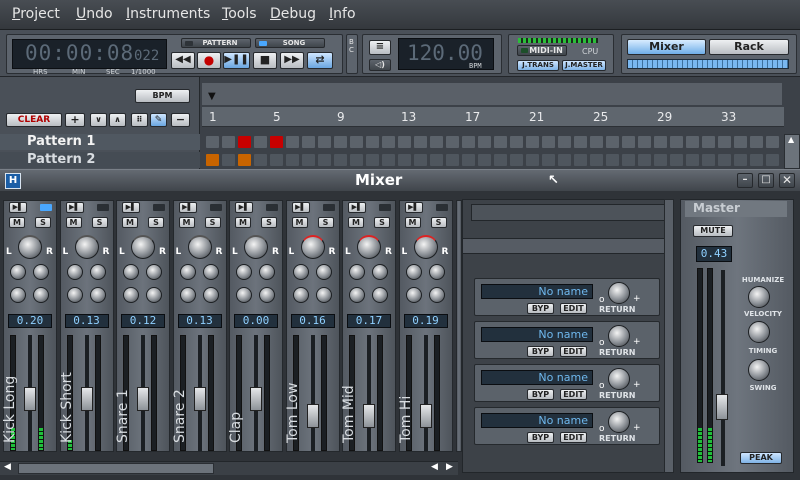 This screenshot has height=480, width=800. I want to click on speaker-button: ◁), so click(380, 65).